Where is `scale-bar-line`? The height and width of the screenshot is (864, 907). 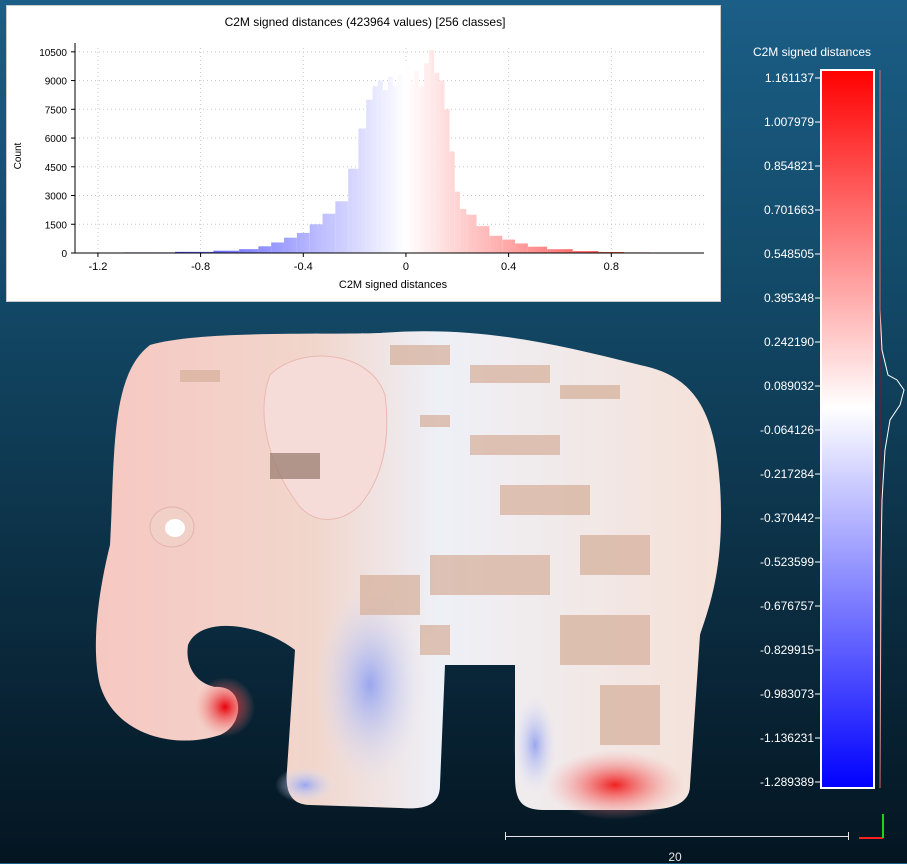 scale-bar-line is located at coordinates (676, 836).